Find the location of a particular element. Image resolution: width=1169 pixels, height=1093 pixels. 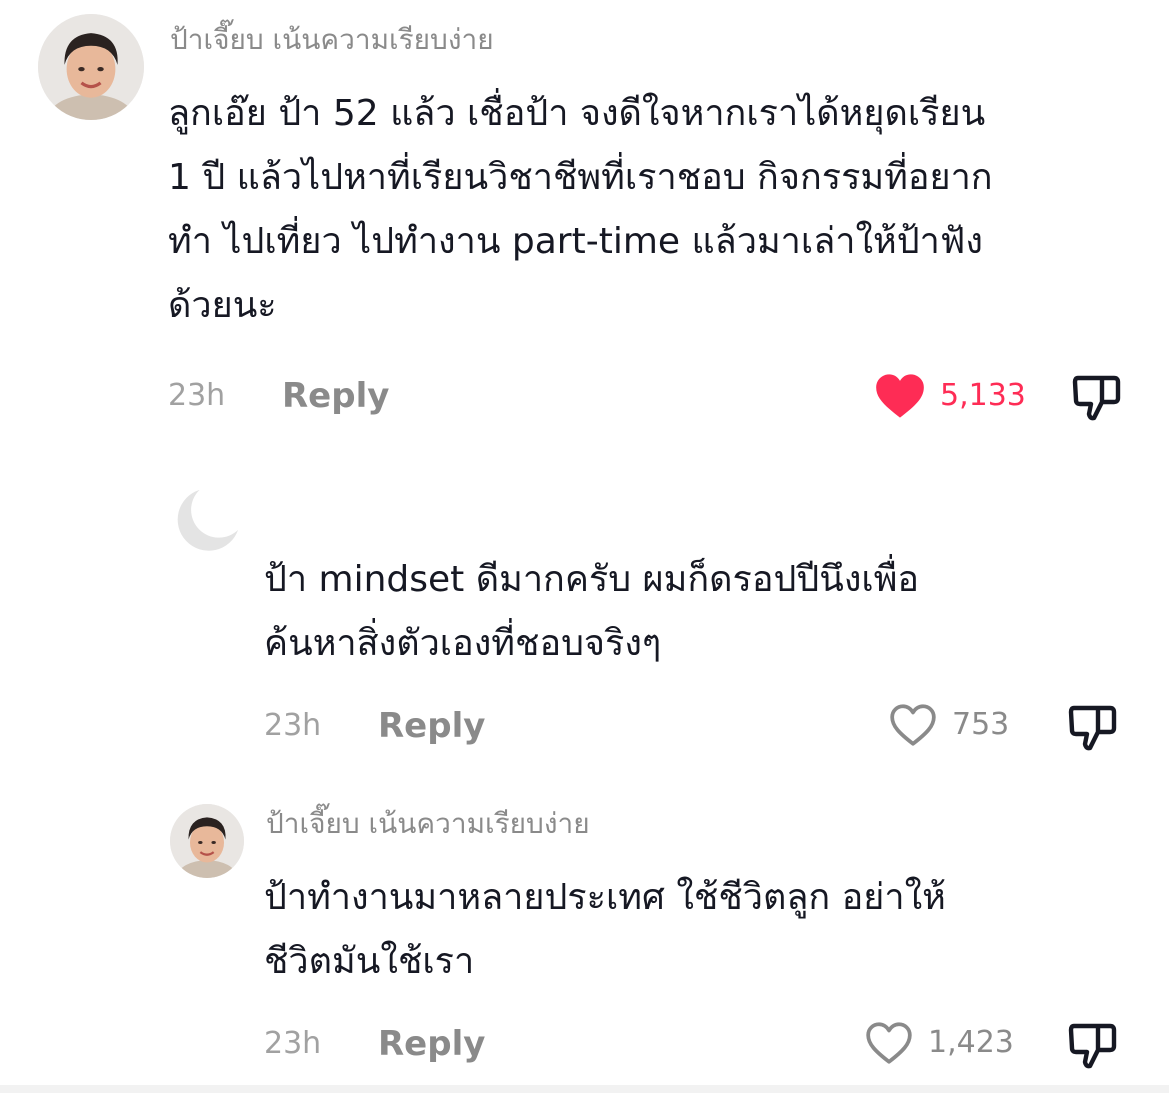

comment-timestamp: 23h is located at coordinates (197, 395).